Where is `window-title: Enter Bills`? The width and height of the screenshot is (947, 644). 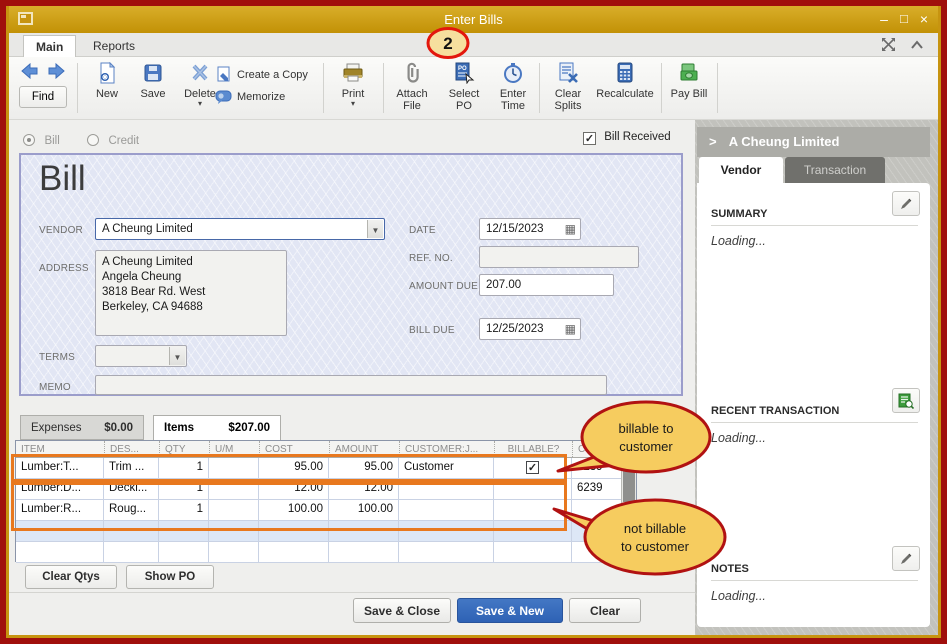
window-title: Enter Bills is located at coordinates (473, 19).